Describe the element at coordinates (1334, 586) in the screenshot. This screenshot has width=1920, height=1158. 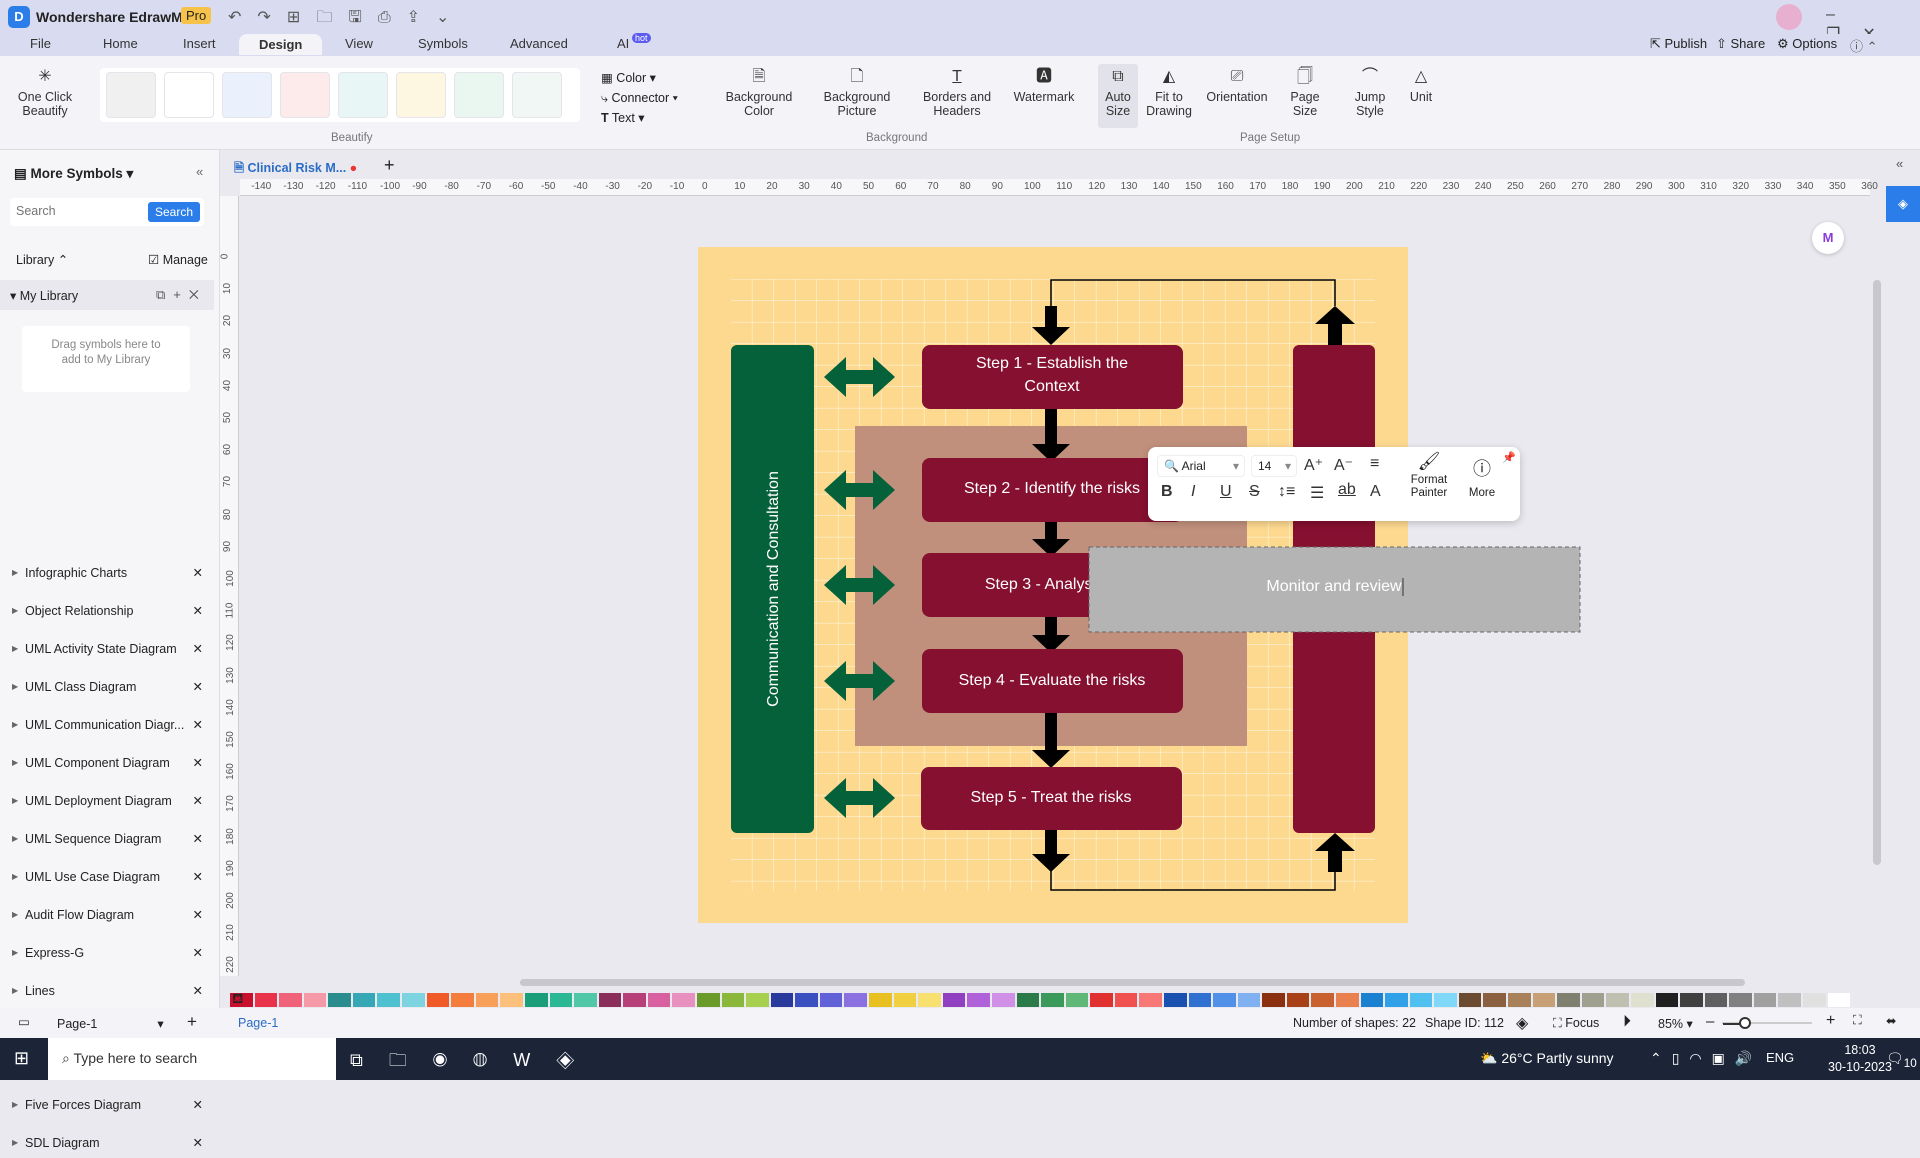
I see `monitor-review-text: Monitor and review` at that location.